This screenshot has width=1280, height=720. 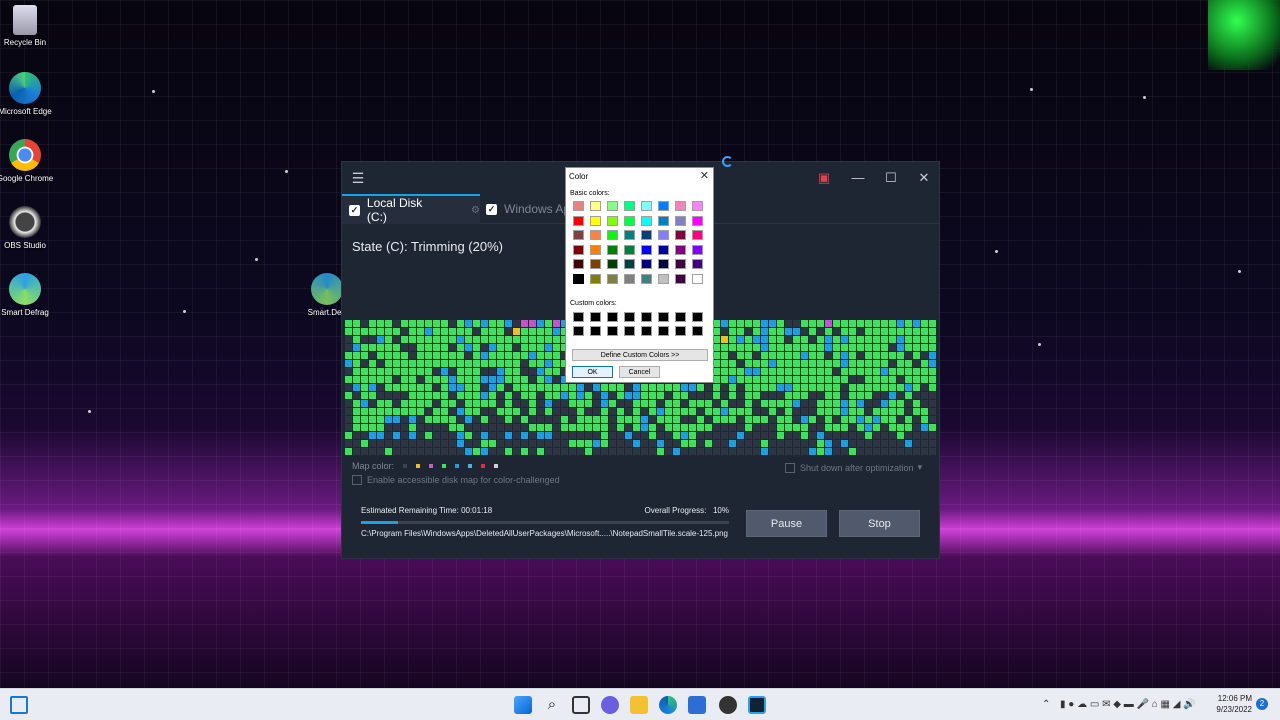 What do you see at coordinates (28, 161) in the screenshot?
I see `desktop-icon-chrome: Google Chrome` at bounding box center [28, 161].